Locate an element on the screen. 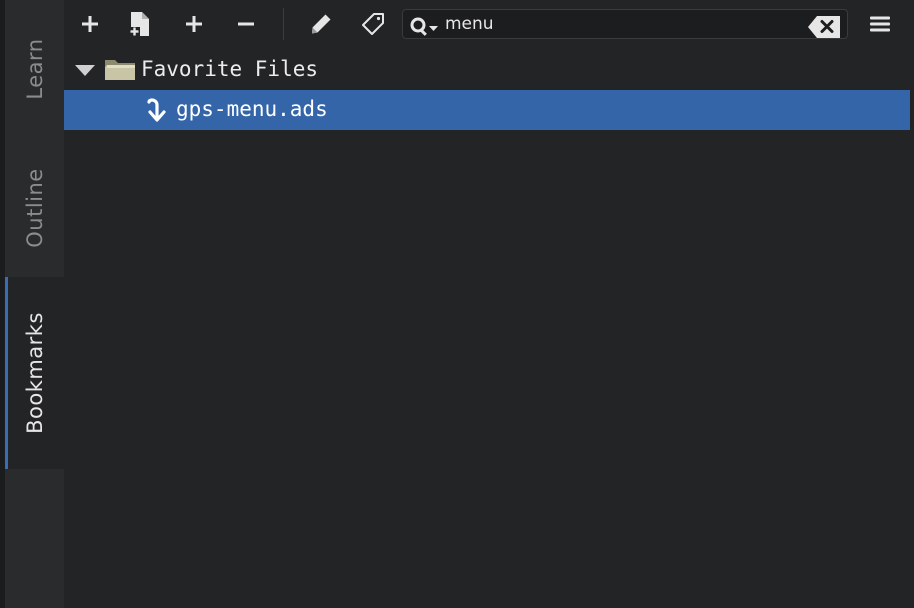 The width and height of the screenshot is (914, 608). tag-icon is located at coordinates (373, 24).